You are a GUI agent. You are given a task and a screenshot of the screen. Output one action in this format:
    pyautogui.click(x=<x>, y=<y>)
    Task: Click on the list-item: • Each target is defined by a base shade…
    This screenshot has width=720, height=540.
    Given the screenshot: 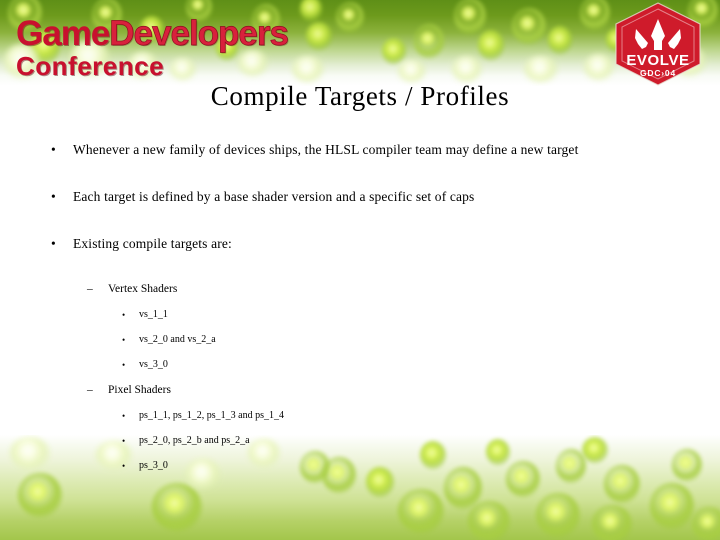 What is the action you would take?
    pyautogui.click(x=360, y=197)
    